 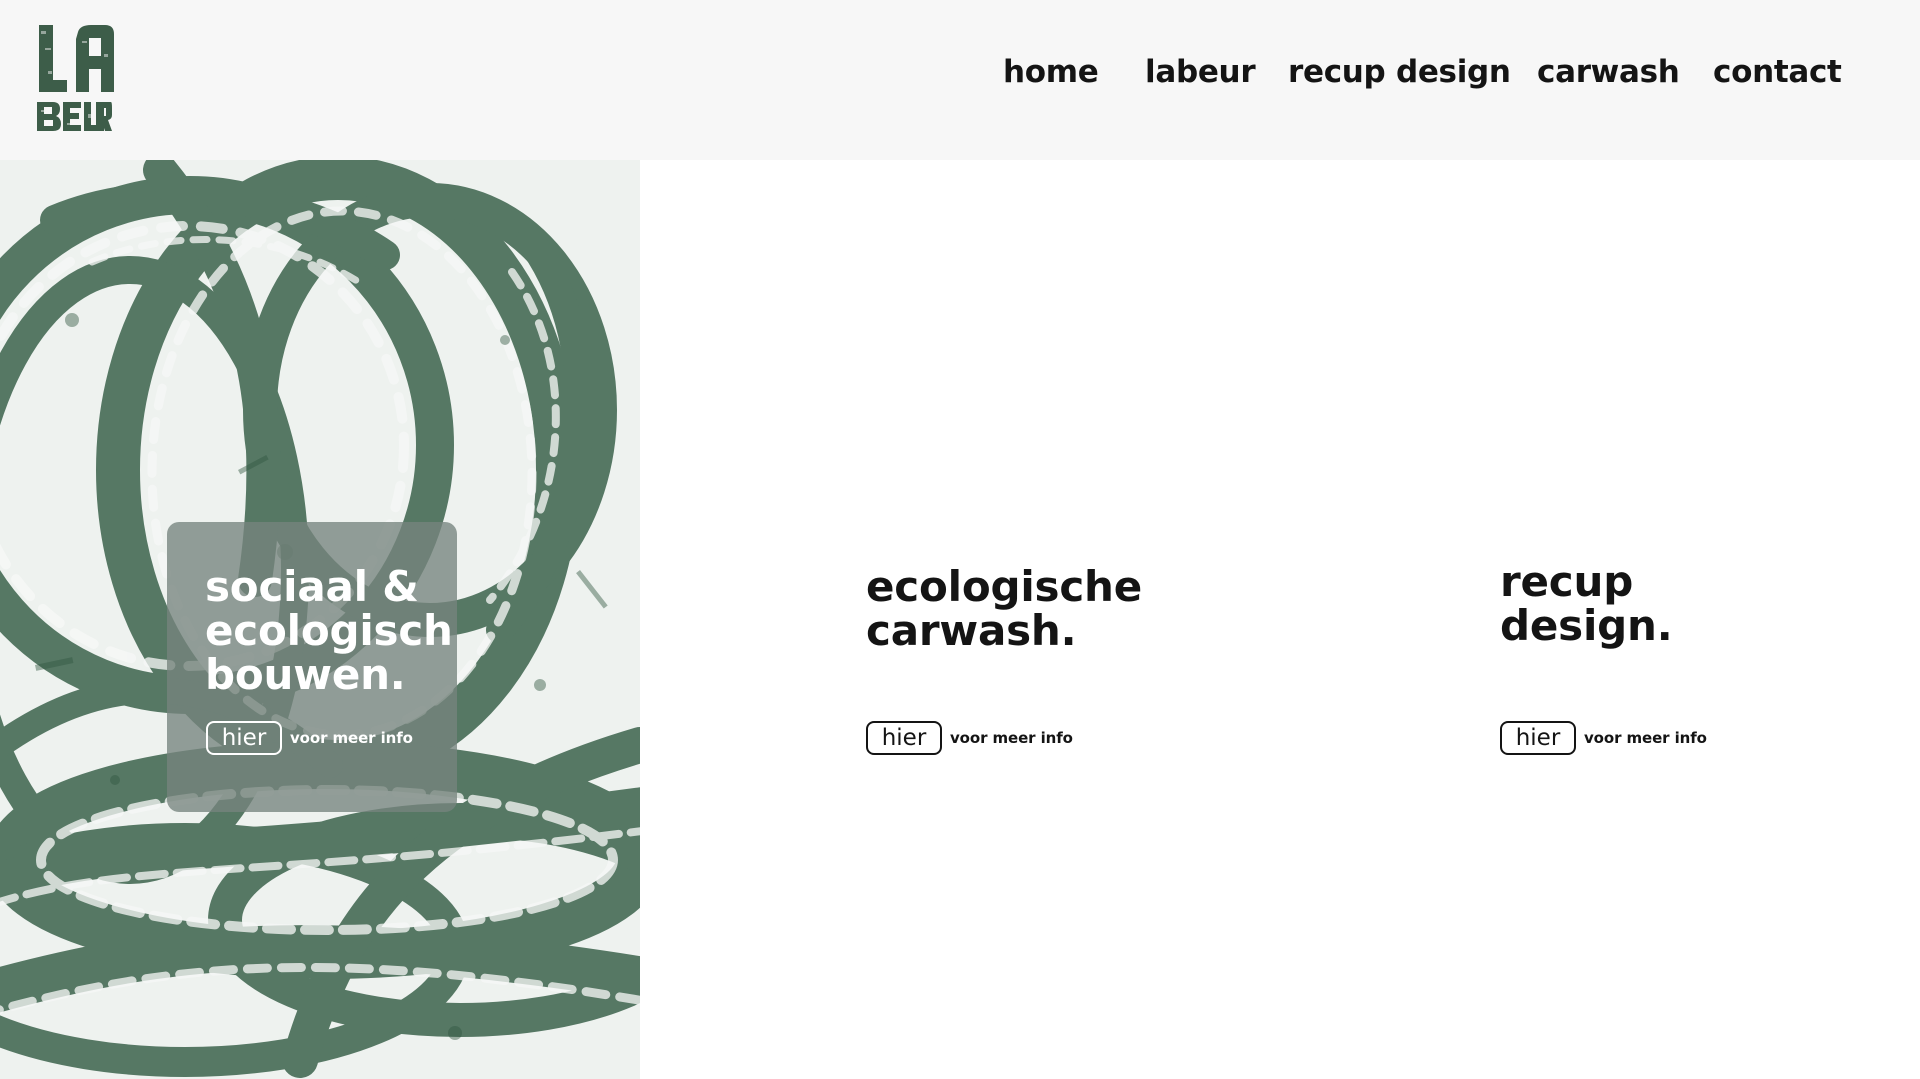 What do you see at coordinates (1399, 72) in the screenshot?
I see `nav-recup-design-link: recup design` at bounding box center [1399, 72].